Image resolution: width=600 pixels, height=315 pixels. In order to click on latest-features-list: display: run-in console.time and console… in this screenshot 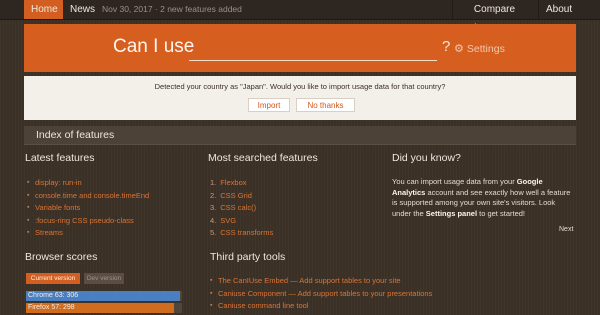, I will do `click(88, 208)`.